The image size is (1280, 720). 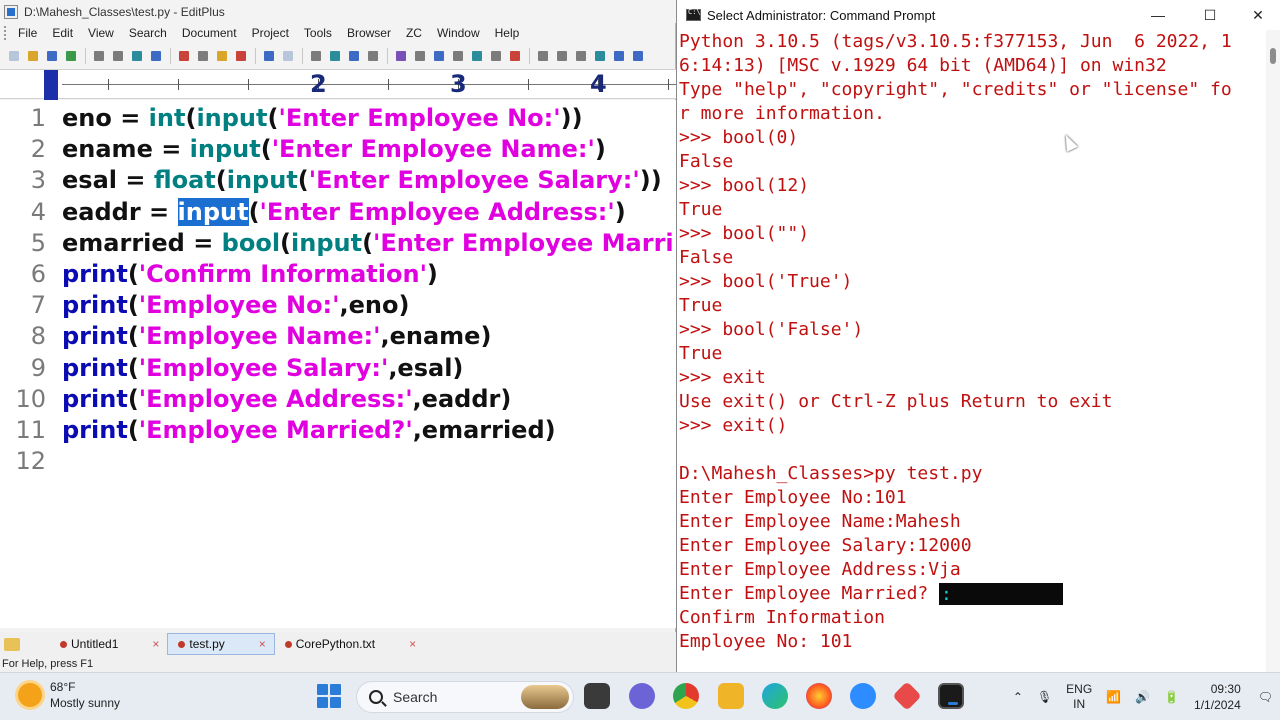 I want to click on windows-start-icon, so click(x=329, y=696).